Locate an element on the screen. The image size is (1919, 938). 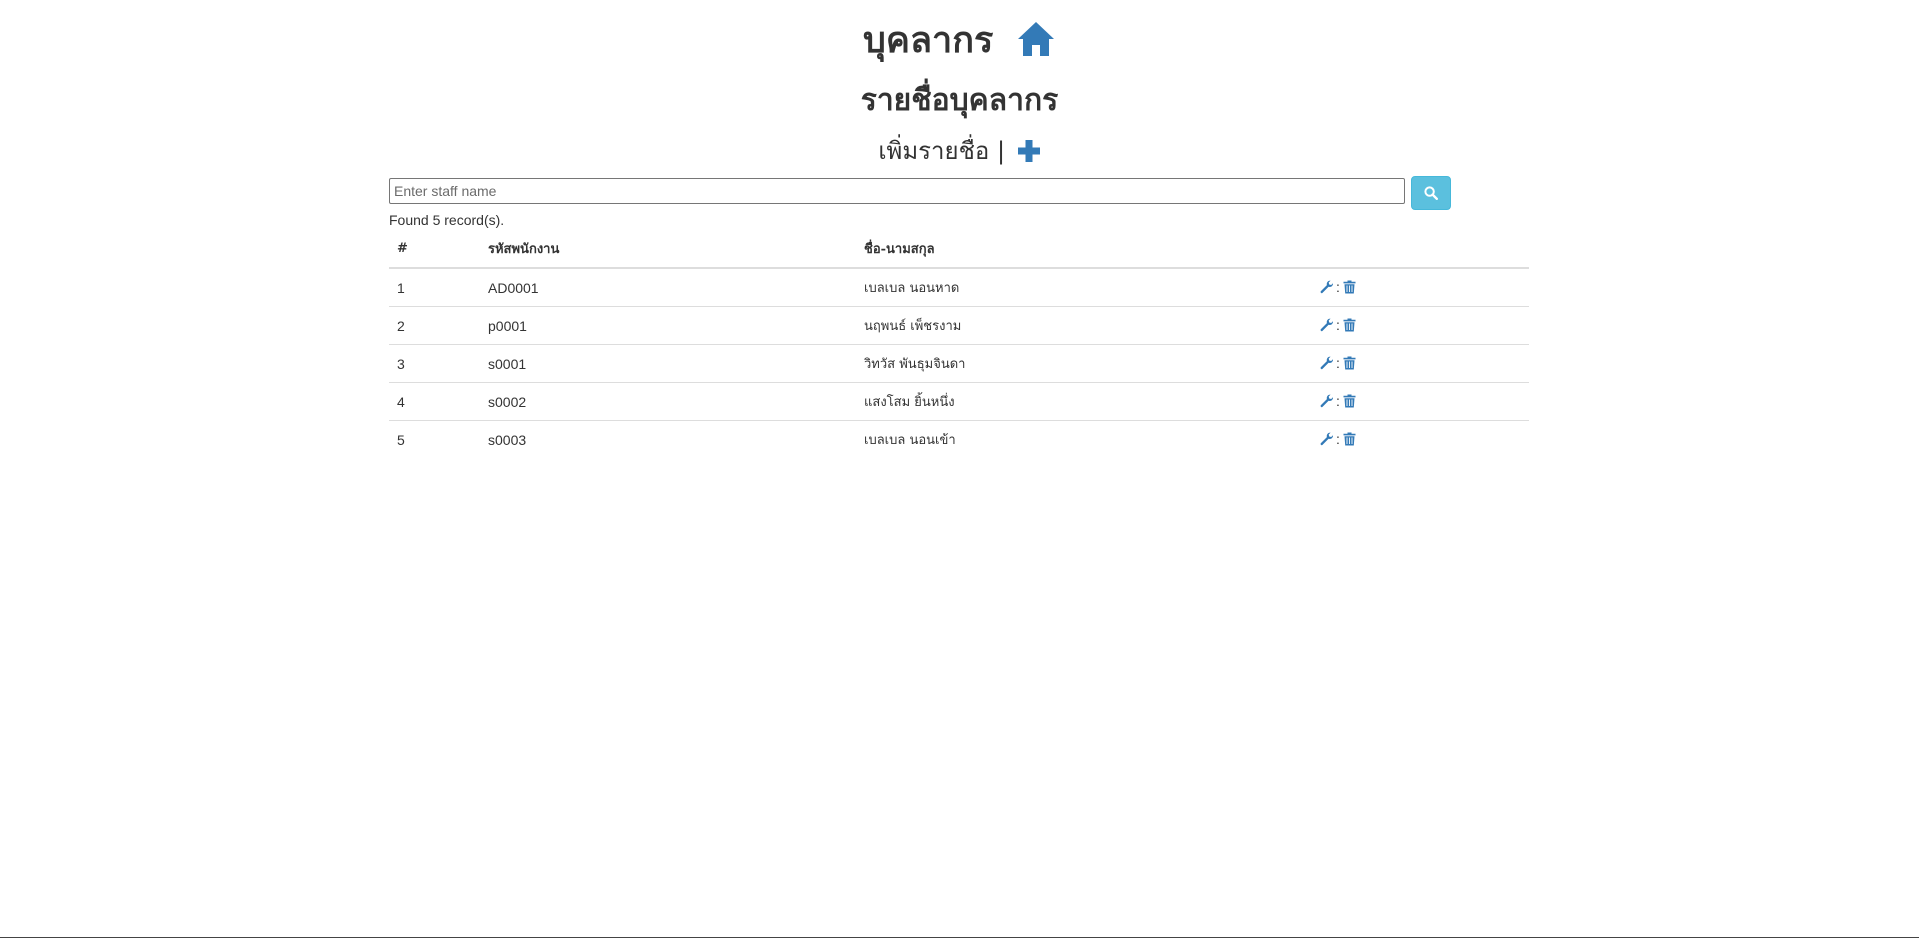
row-number: 4 is located at coordinates (434, 401).